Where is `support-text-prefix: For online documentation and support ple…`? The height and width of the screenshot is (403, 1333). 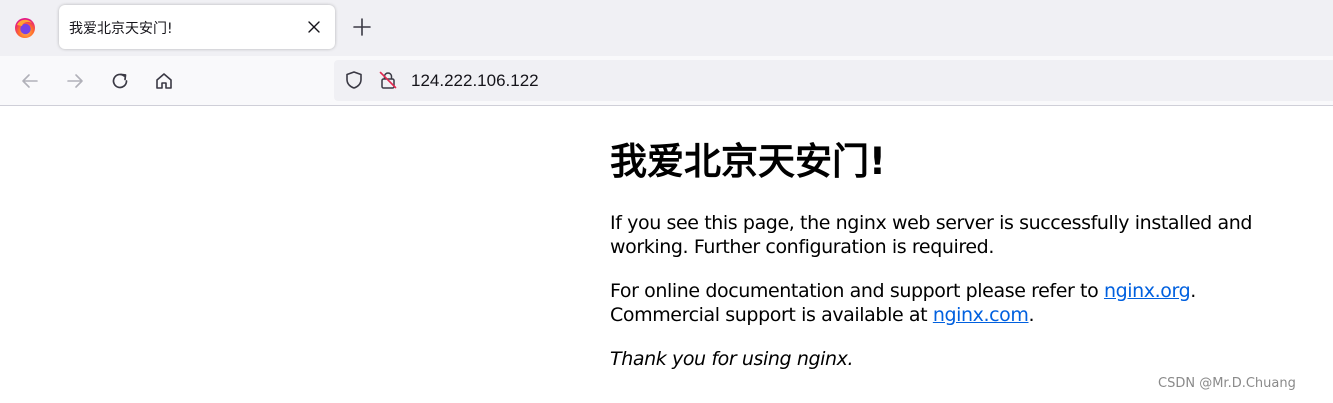
support-text-prefix: For online documentation and support ple… is located at coordinates (857, 291).